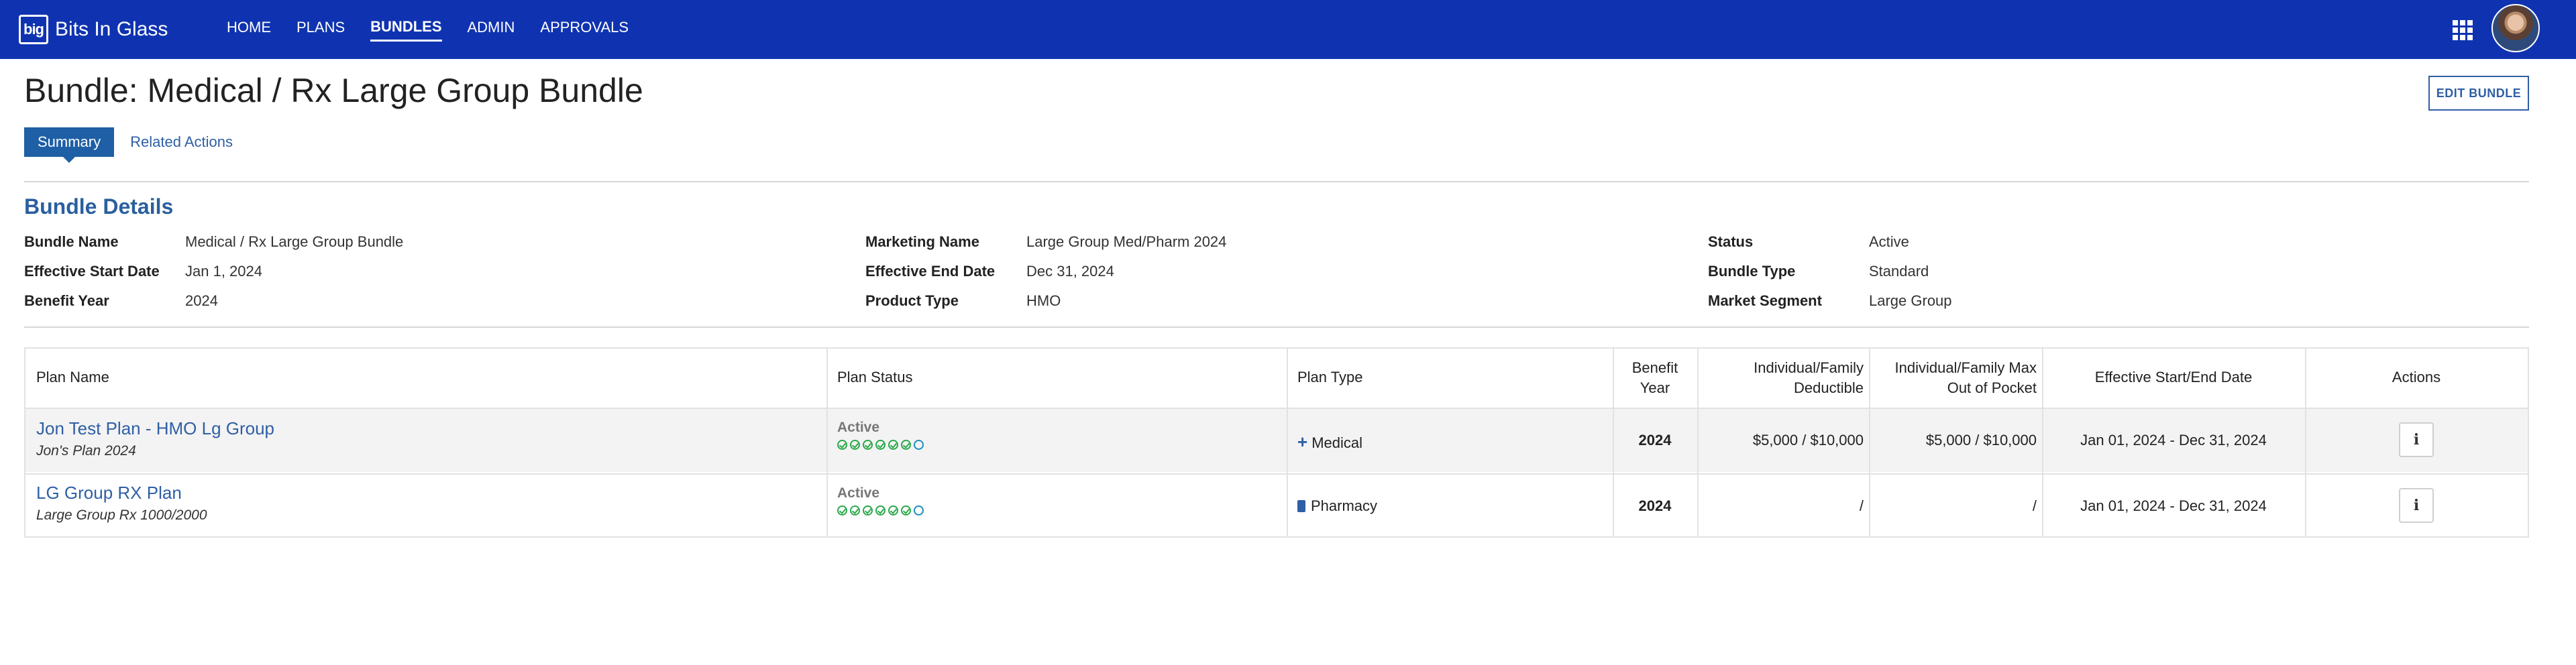  Describe the element at coordinates (1981, 440) in the screenshot. I see `out-of-pocket: $5,000 / $10,000` at that location.